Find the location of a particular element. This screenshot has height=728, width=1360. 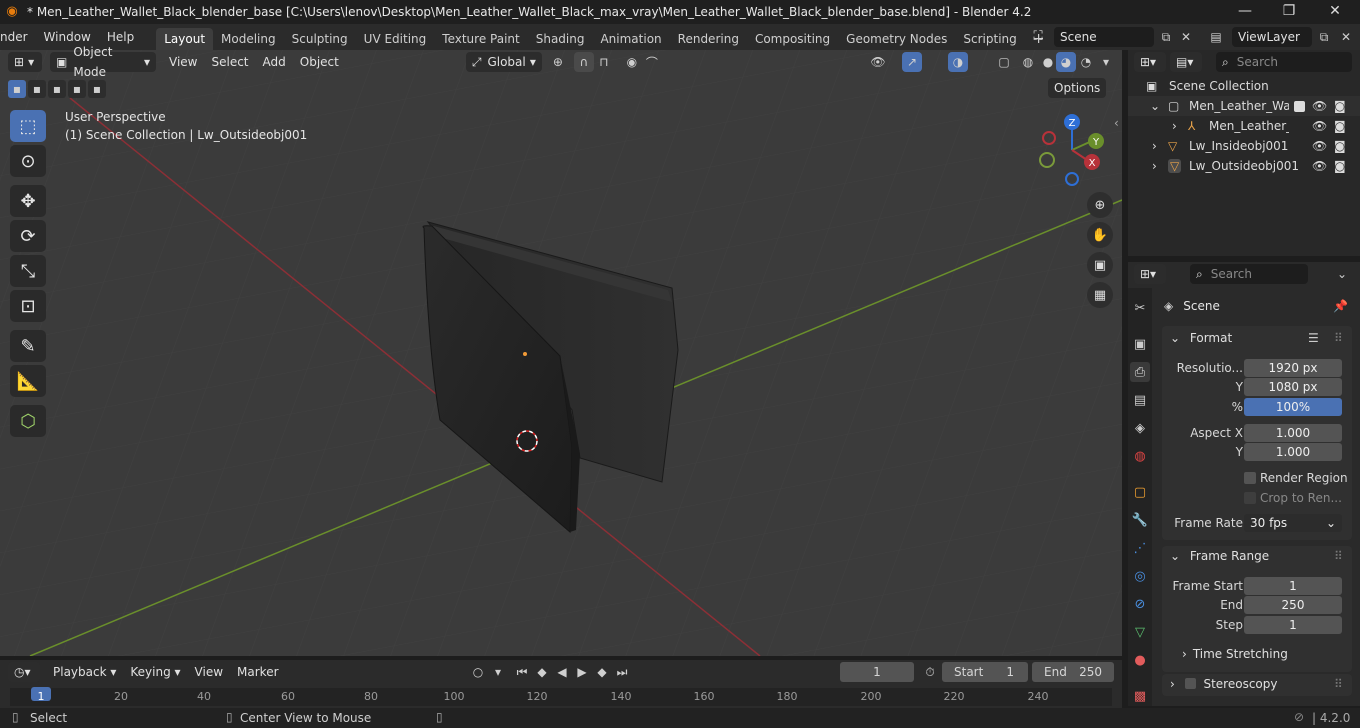

remove-scene-icon: ✕ is located at coordinates (1186, 37).